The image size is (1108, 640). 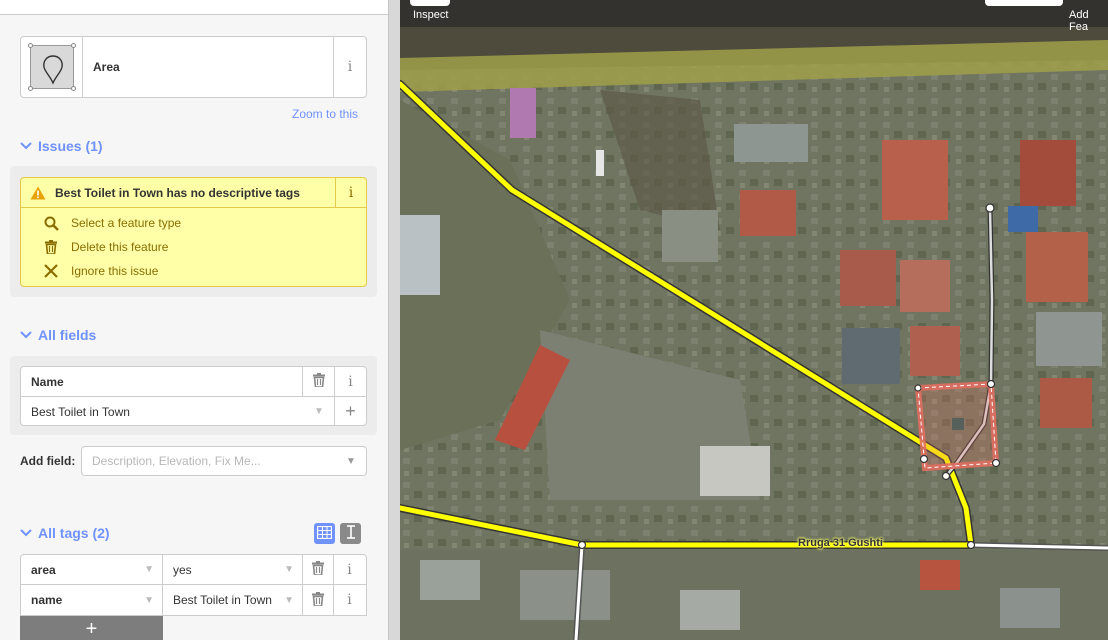 I want to click on zoom-to-this-link: Zoom to this, so click(x=325, y=114).